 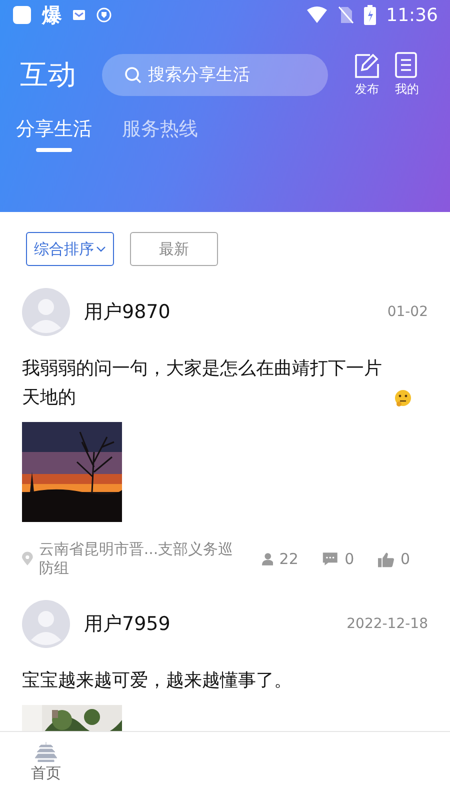 I want to click on post-text: 我弱弱的问一句，大家是怎么在曲靖打下一片天地的, so click(x=202, y=383).